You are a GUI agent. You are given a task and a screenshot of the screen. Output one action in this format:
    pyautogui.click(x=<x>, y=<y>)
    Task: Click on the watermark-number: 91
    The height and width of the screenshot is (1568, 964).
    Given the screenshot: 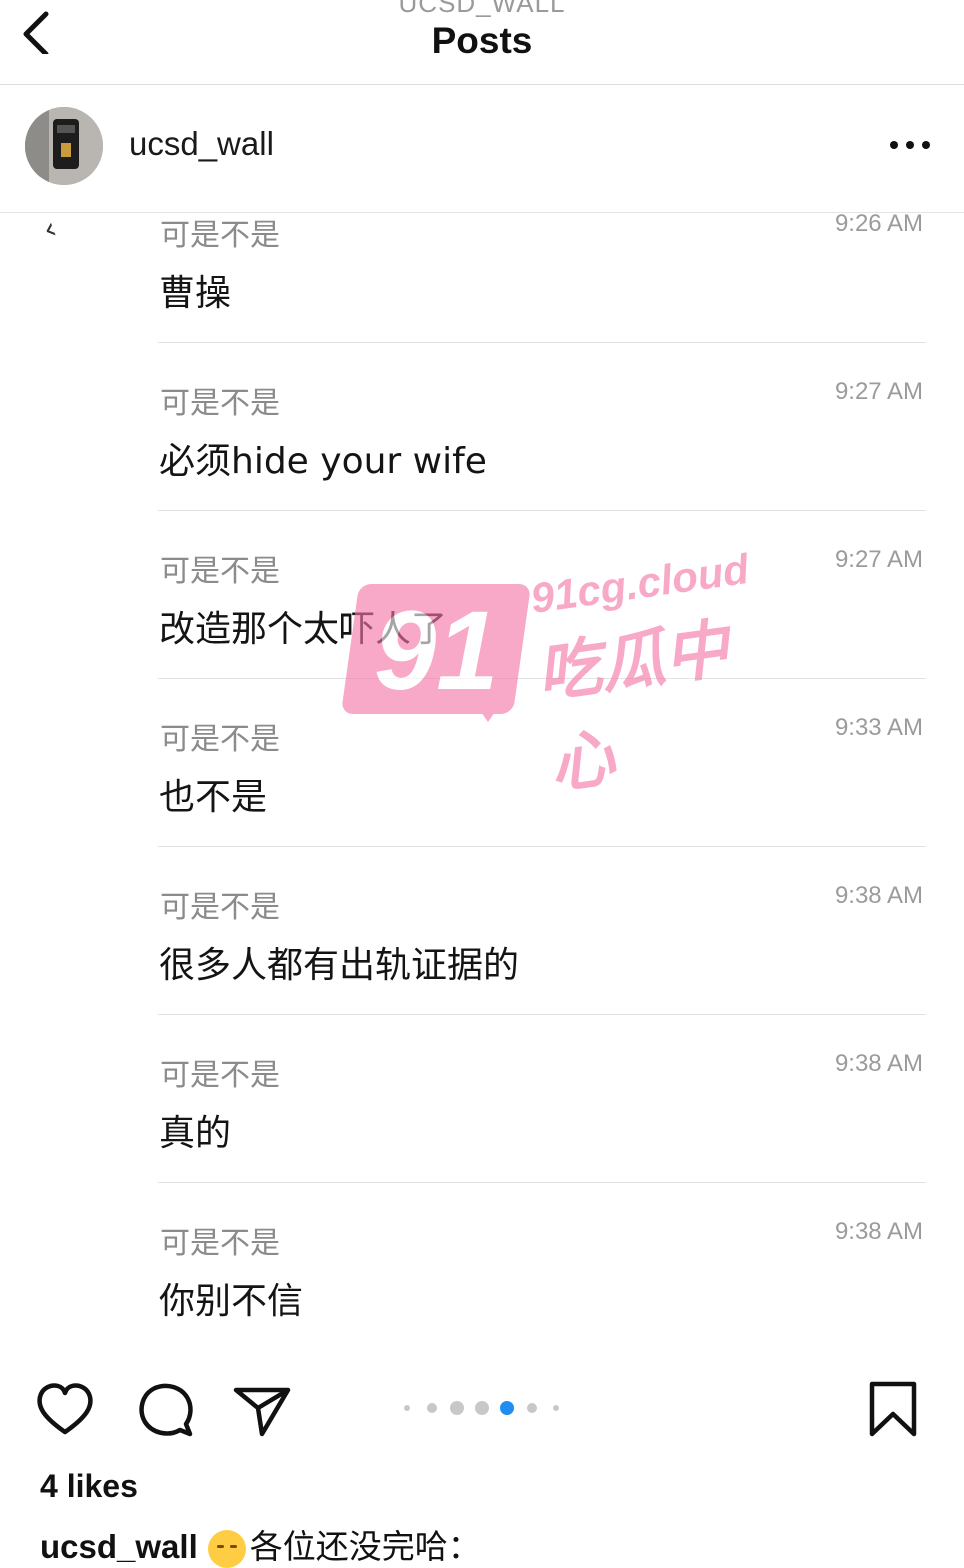 What is the action you would take?
    pyautogui.click(x=436, y=650)
    